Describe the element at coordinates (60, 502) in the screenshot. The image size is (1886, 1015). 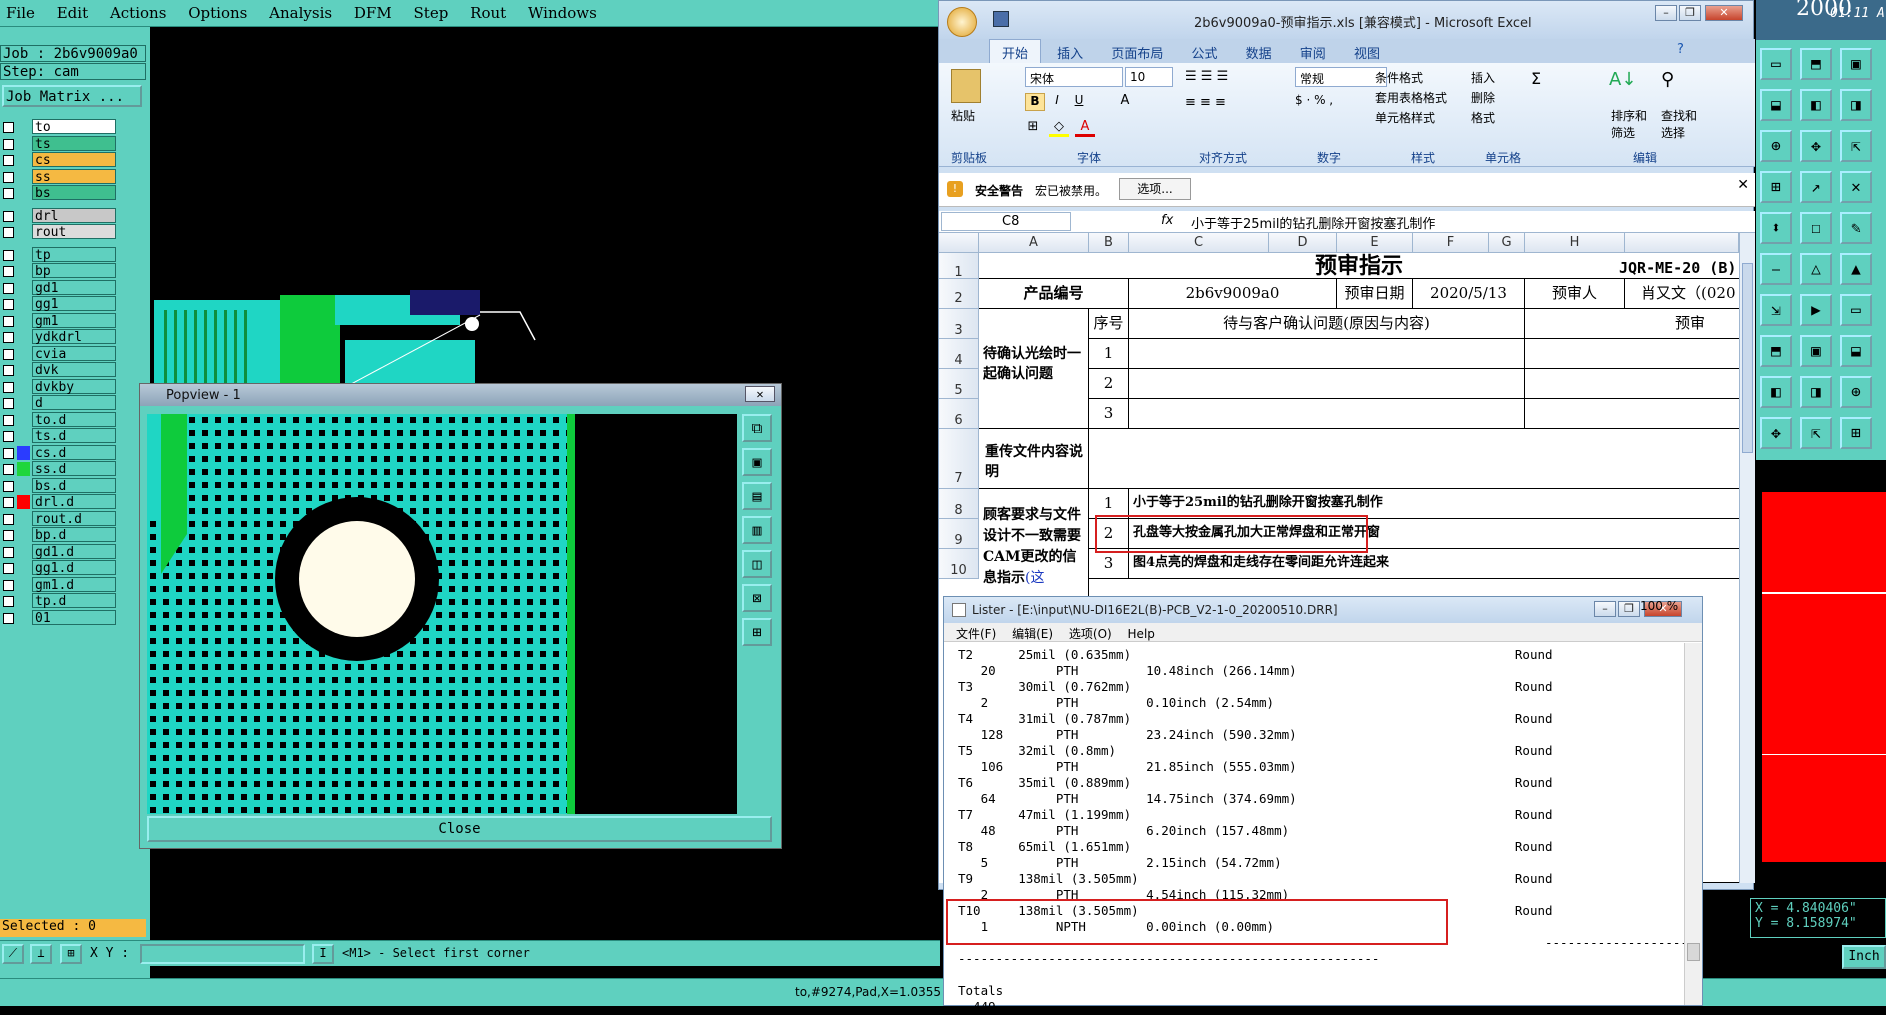
I see `layer-row: drl.d` at that location.